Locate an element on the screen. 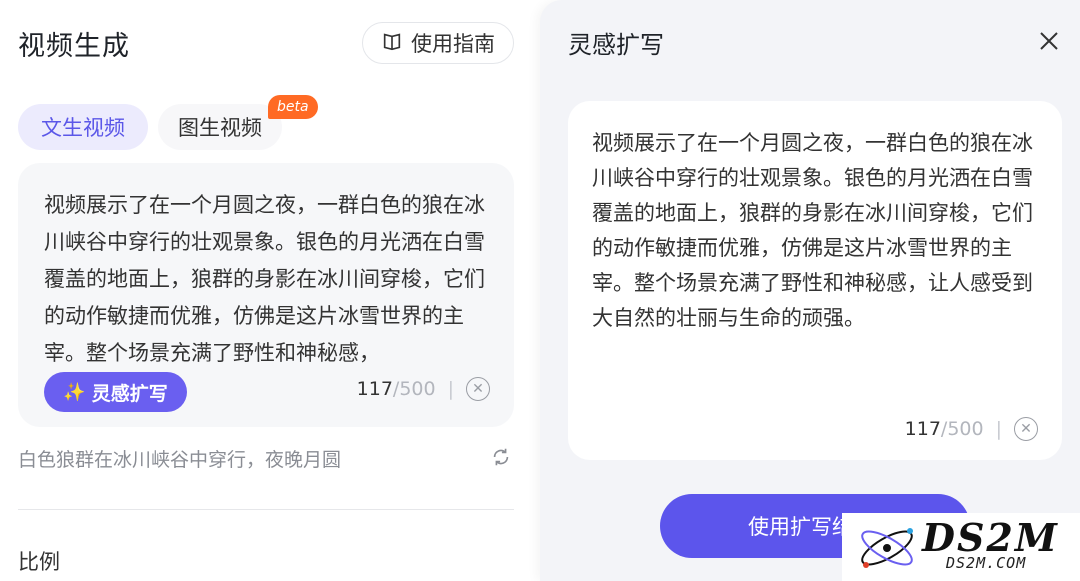 Image resolution: width=1080 pixels, height=581 pixels. aspect-ratio-label: 比例 is located at coordinates (39, 562).